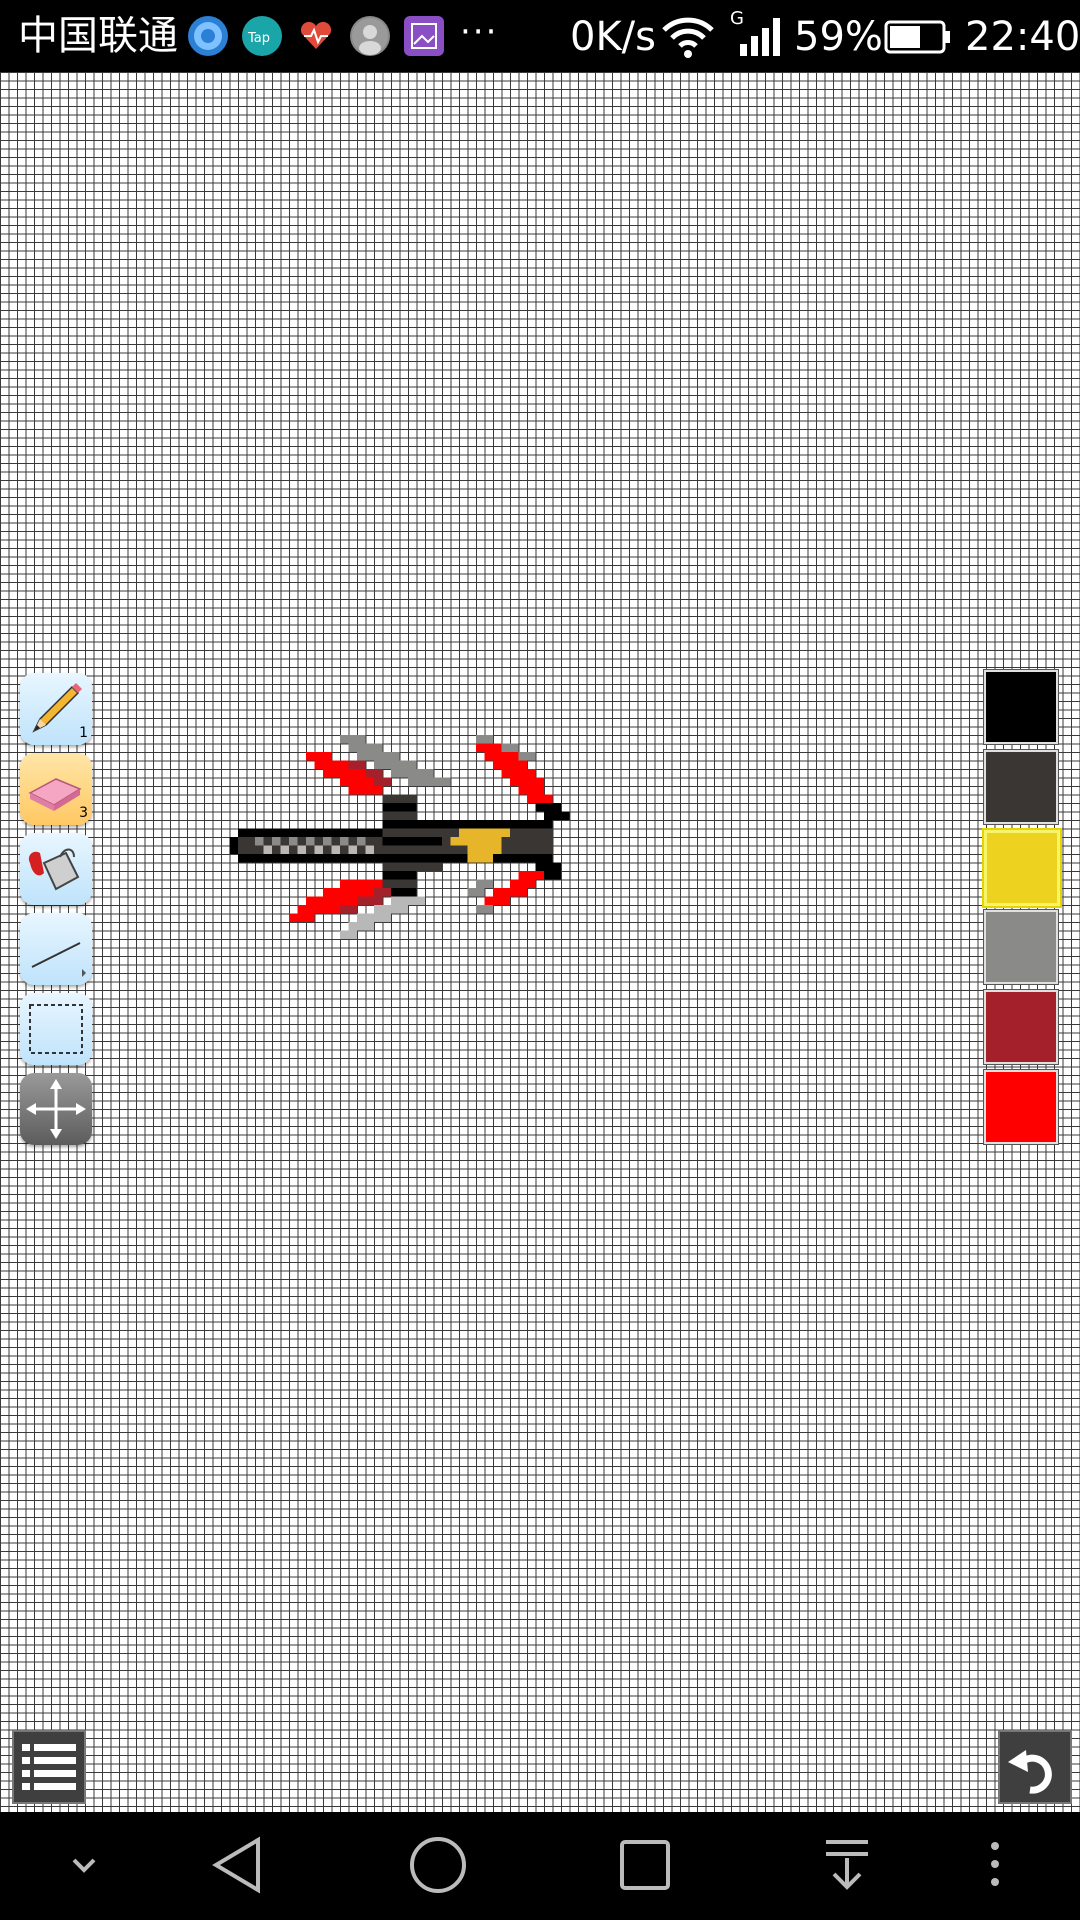 Image resolution: width=1080 pixels, height=1920 pixels. I want to click on color-swatch-red, so click(1021, 1107).